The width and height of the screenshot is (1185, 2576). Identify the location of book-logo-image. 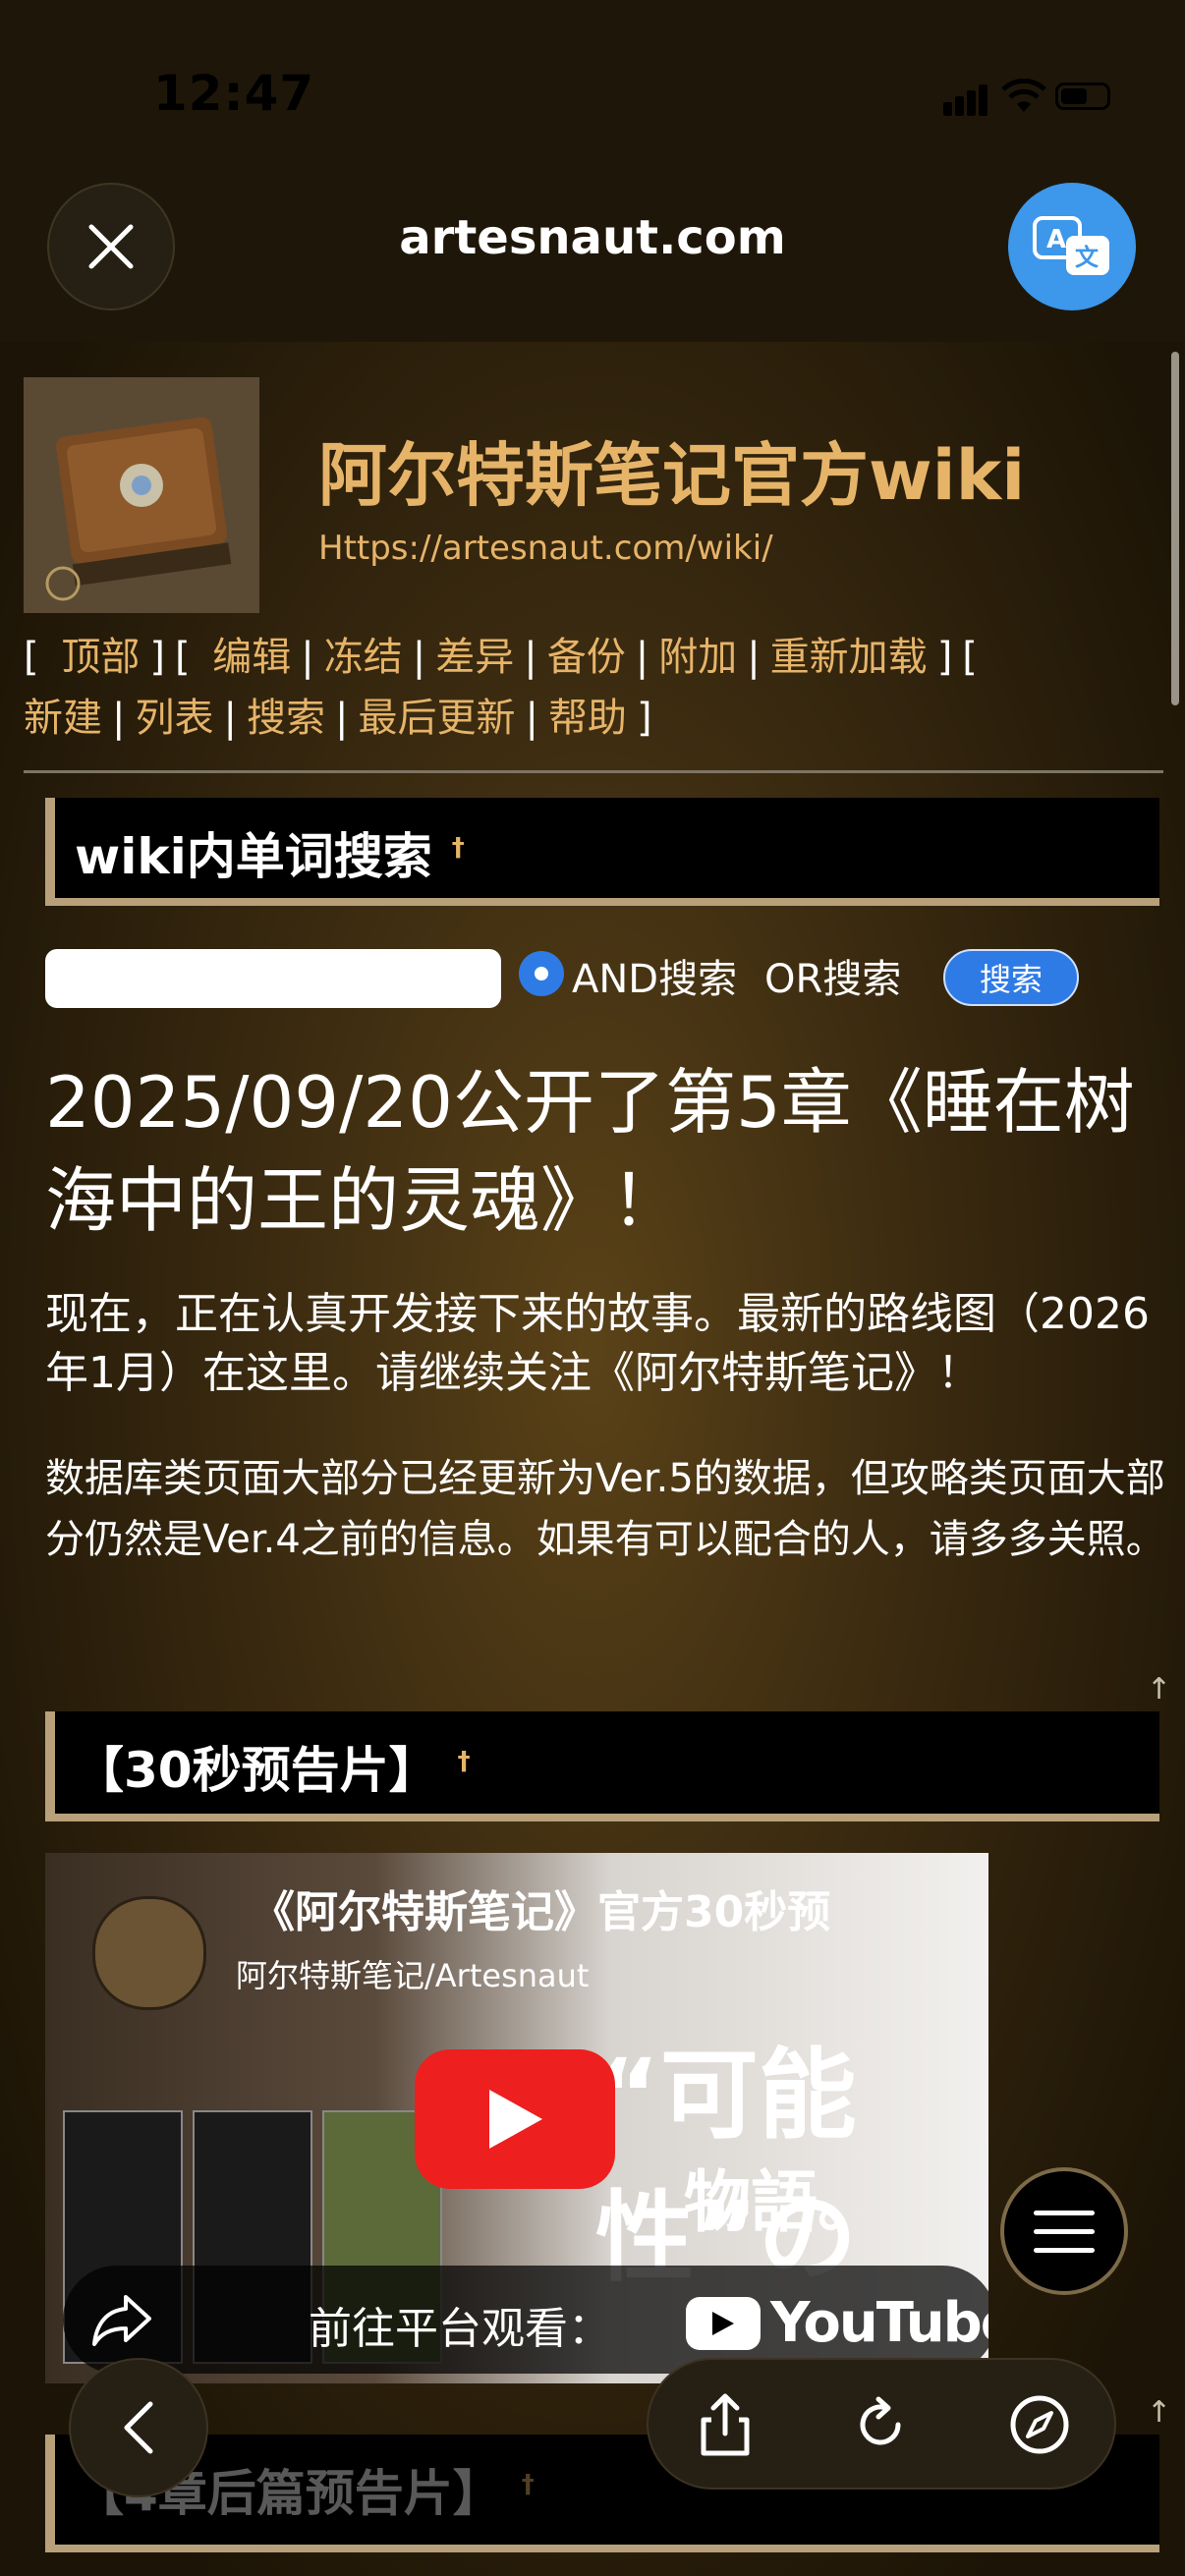
(141, 495).